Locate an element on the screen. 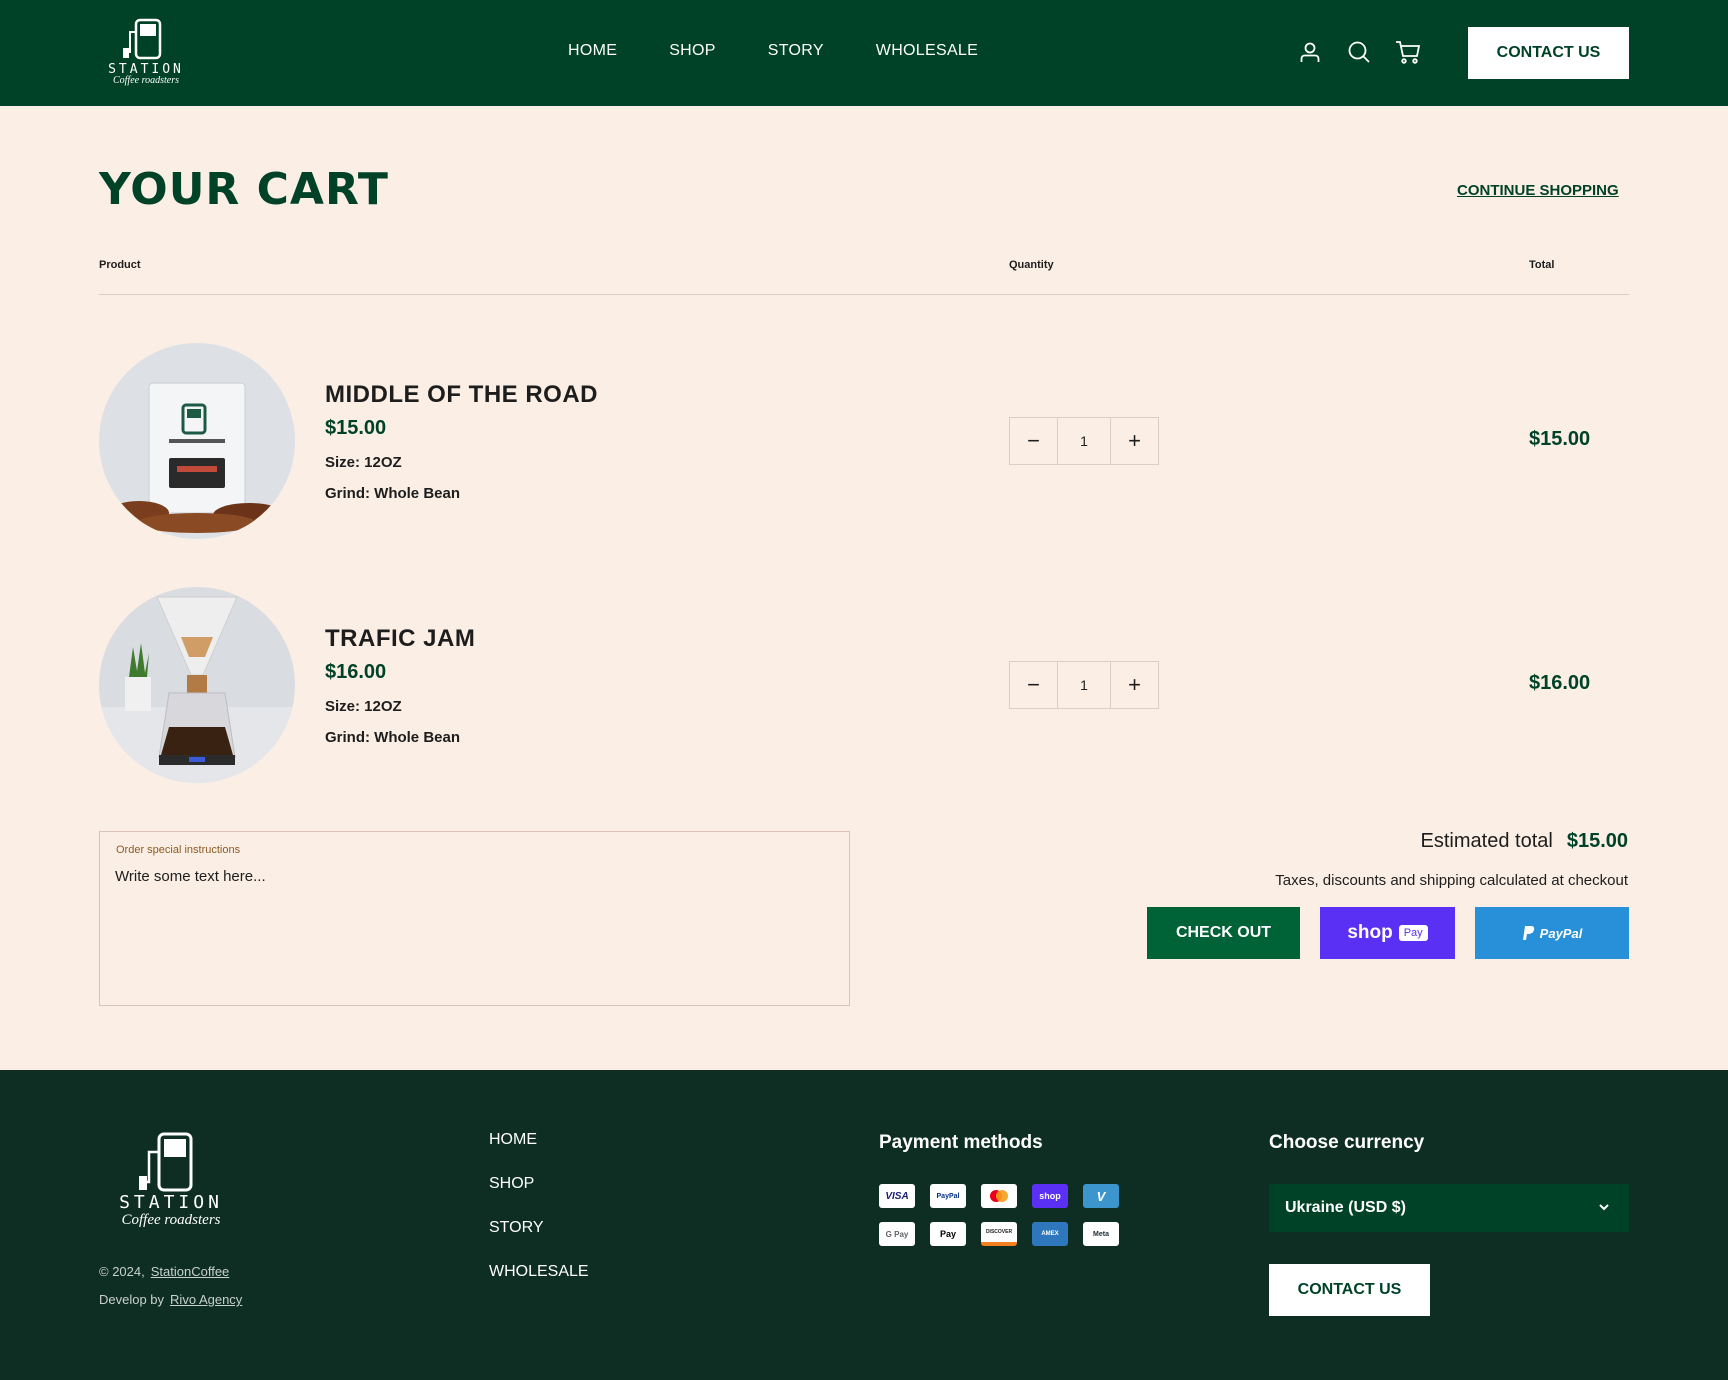 Image resolution: width=1728 pixels, height=1380 pixels. footer-nav-shop: SHOP is located at coordinates (539, 1183).